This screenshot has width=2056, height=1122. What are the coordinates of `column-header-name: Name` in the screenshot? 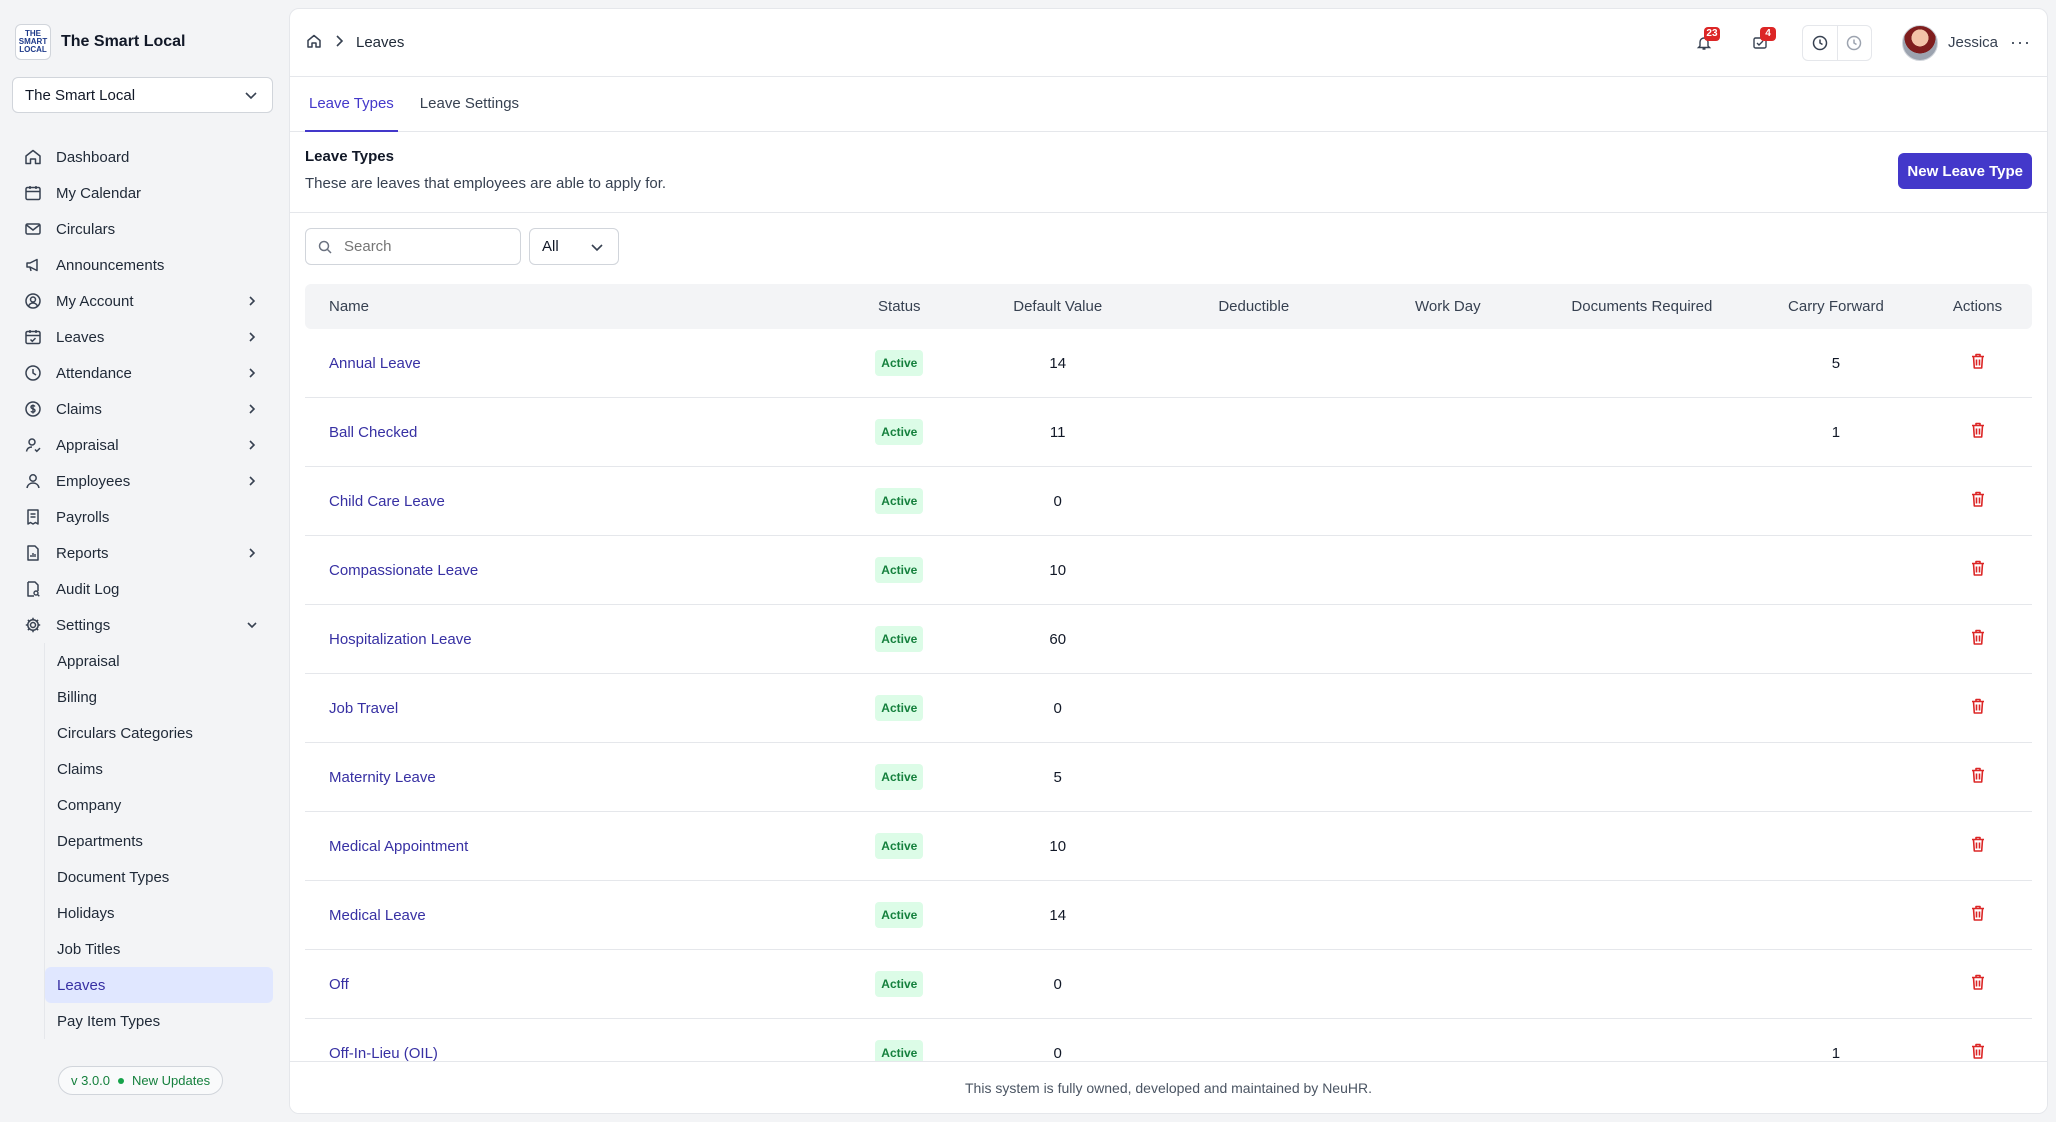 It's located at (567, 306).